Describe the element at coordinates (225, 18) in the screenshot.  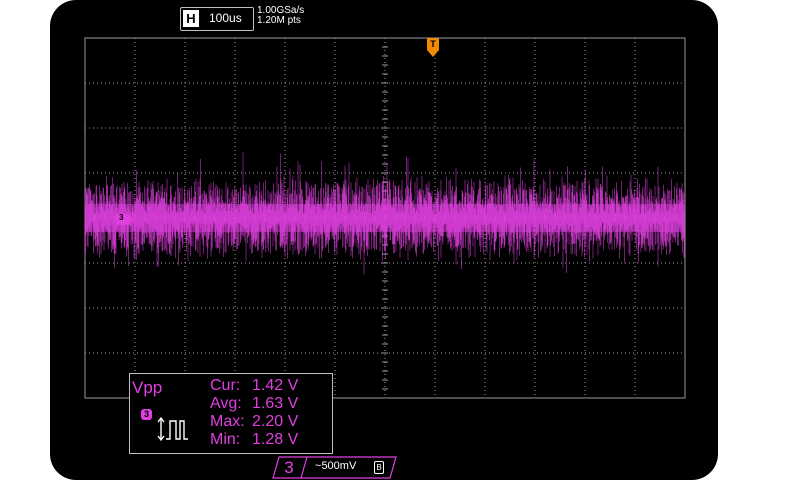
I see `timebase-value: 100us` at that location.